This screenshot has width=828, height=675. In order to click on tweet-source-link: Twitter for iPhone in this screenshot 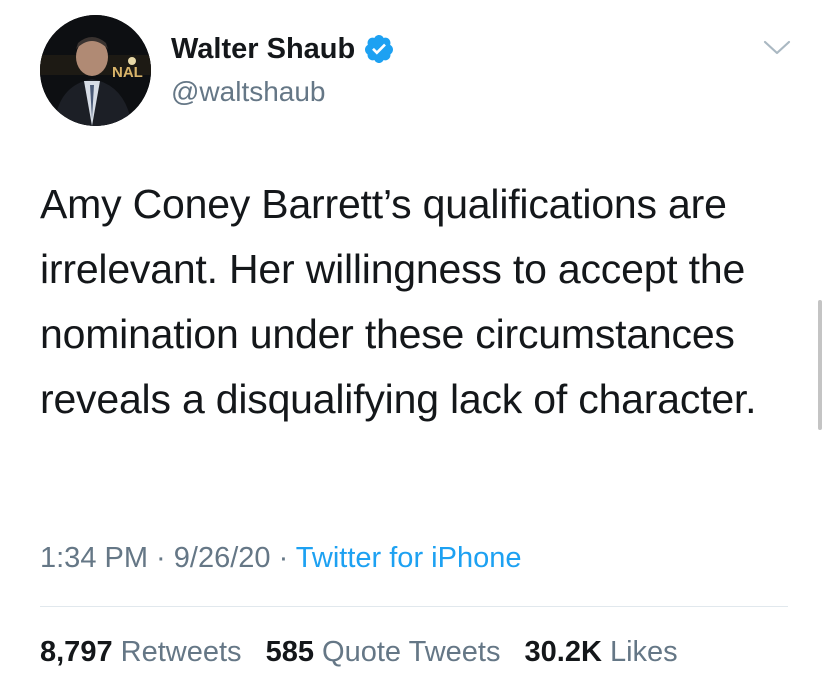, I will do `click(409, 558)`.